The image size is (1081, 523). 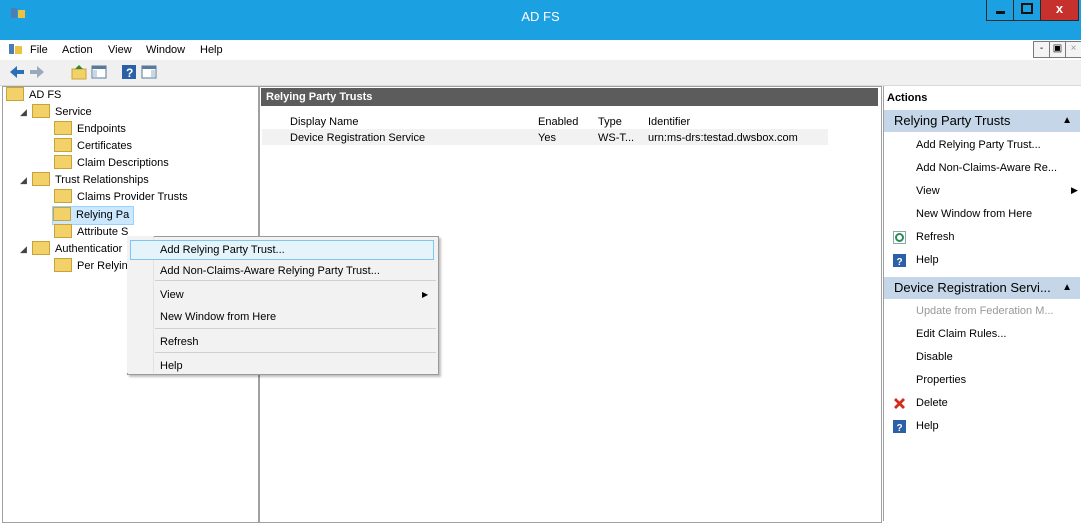 What do you see at coordinates (211, 50) in the screenshot?
I see `menu-help: Help` at bounding box center [211, 50].